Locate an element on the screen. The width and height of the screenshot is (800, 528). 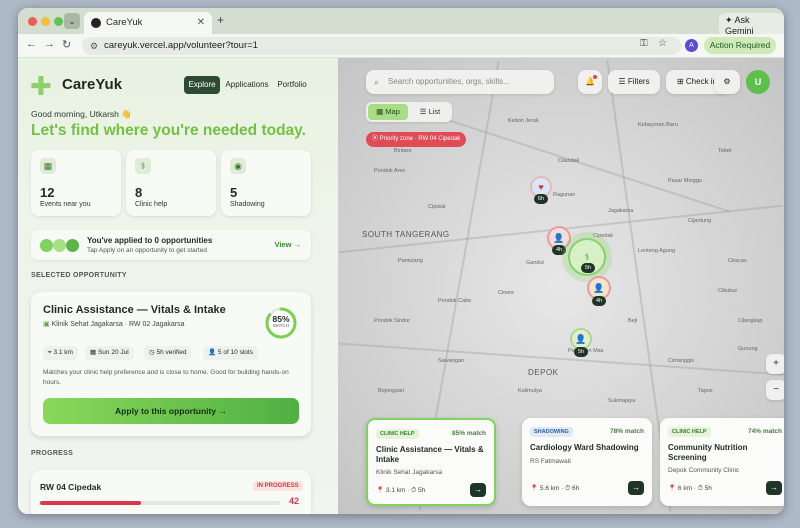
map-region-label: DEPOK is located at coordinates (543, 372).